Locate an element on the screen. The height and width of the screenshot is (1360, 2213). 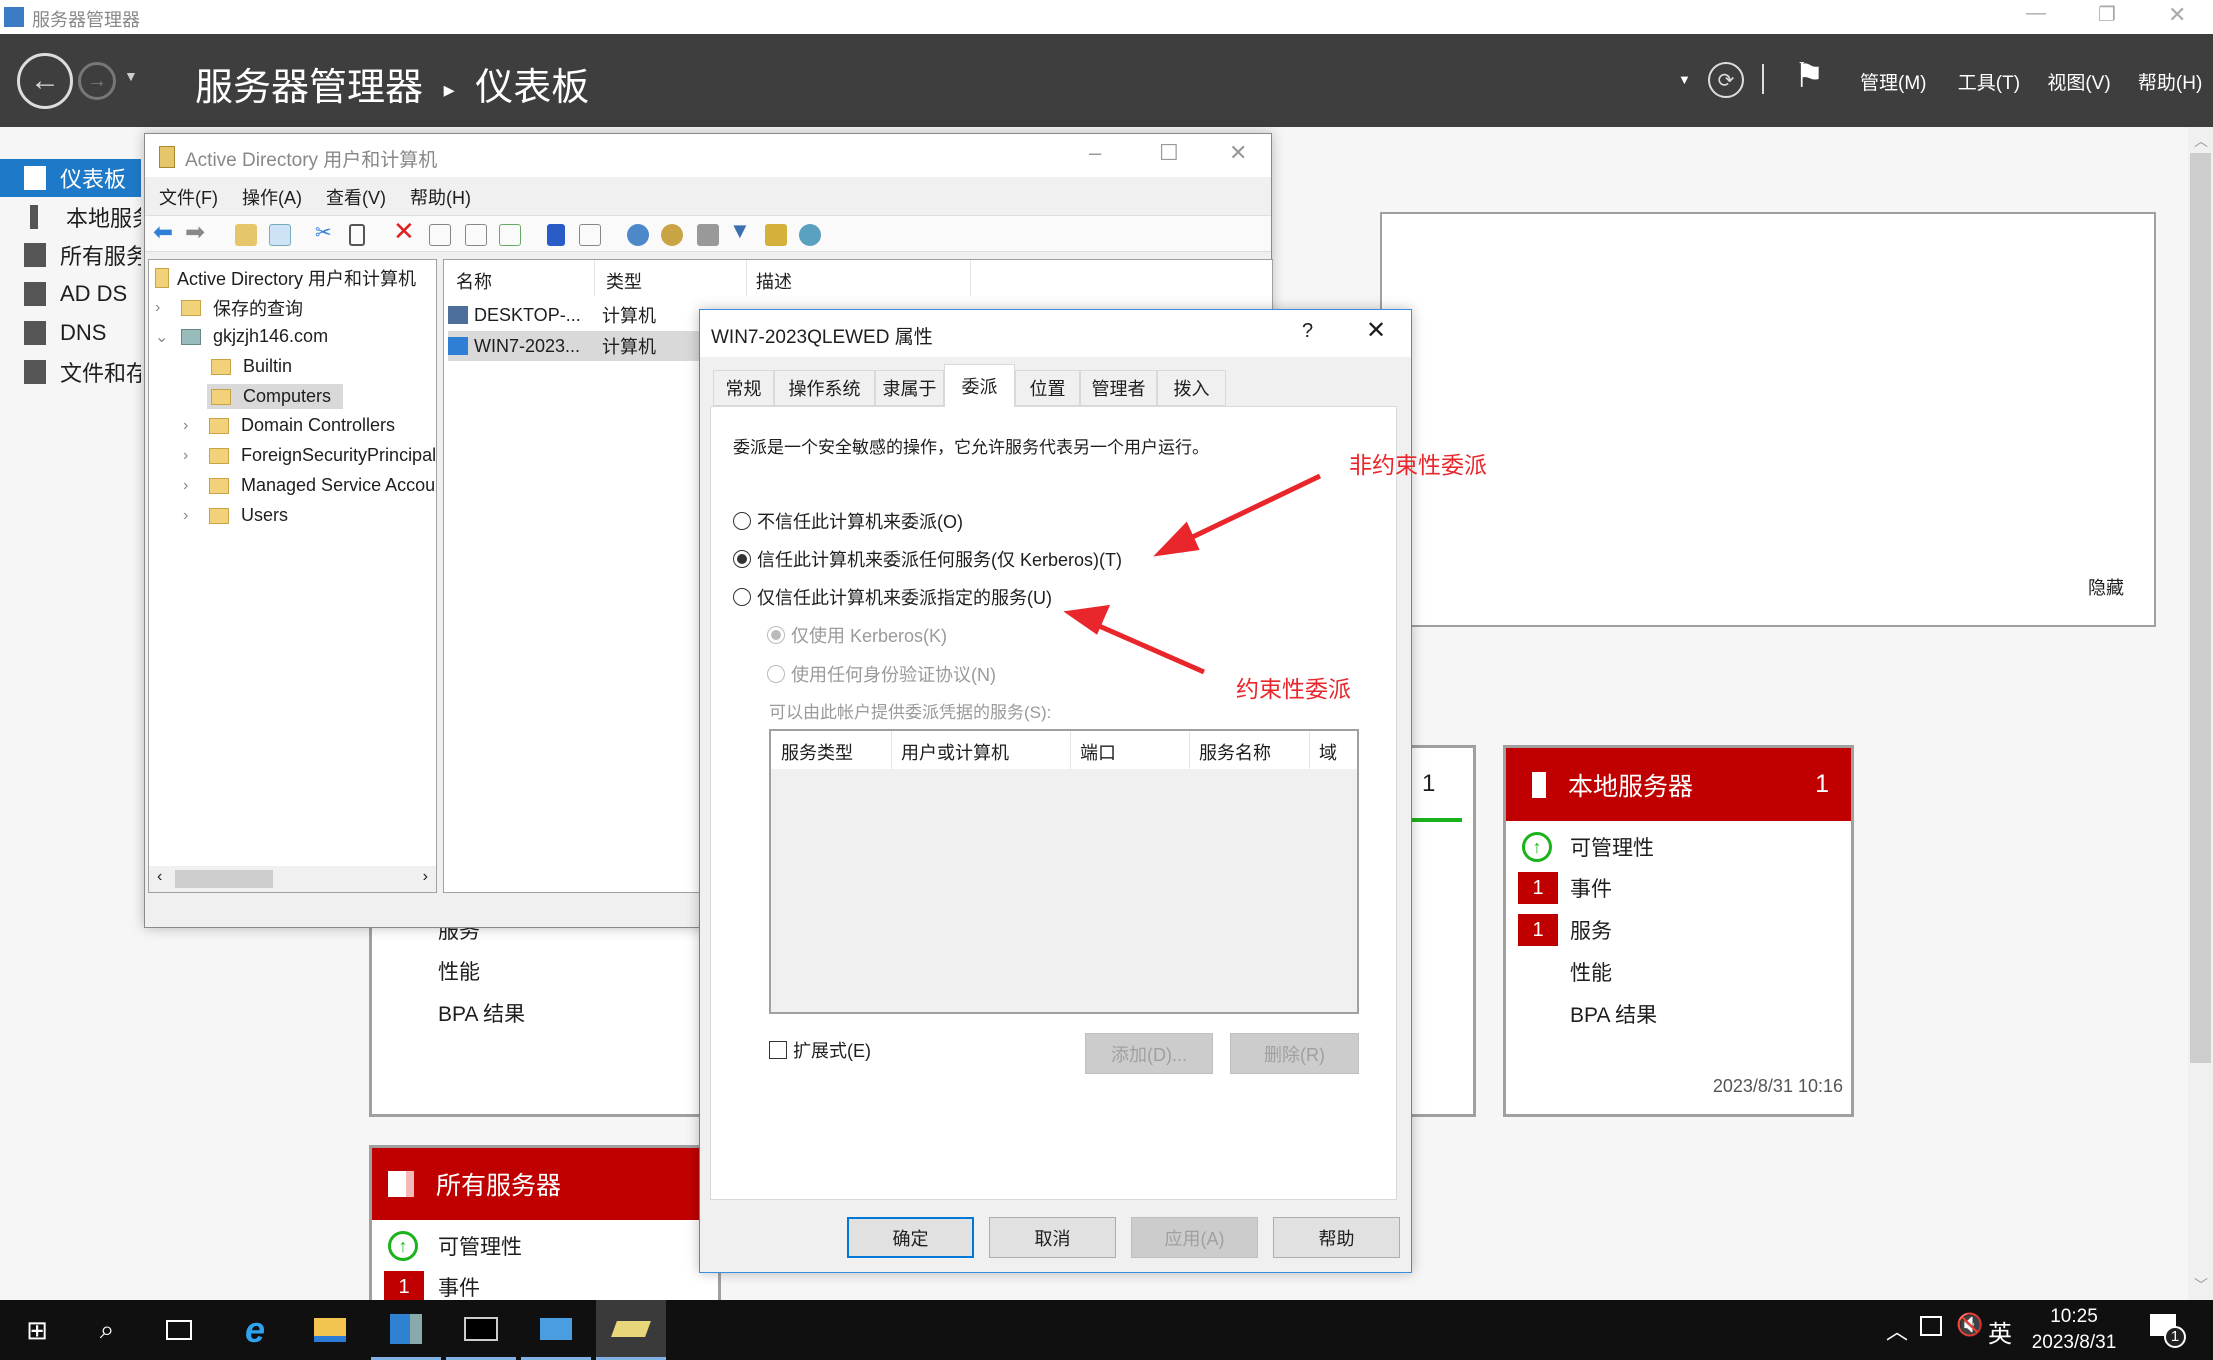
tab-os: 操作系统 is located at coordinates (824, 388).